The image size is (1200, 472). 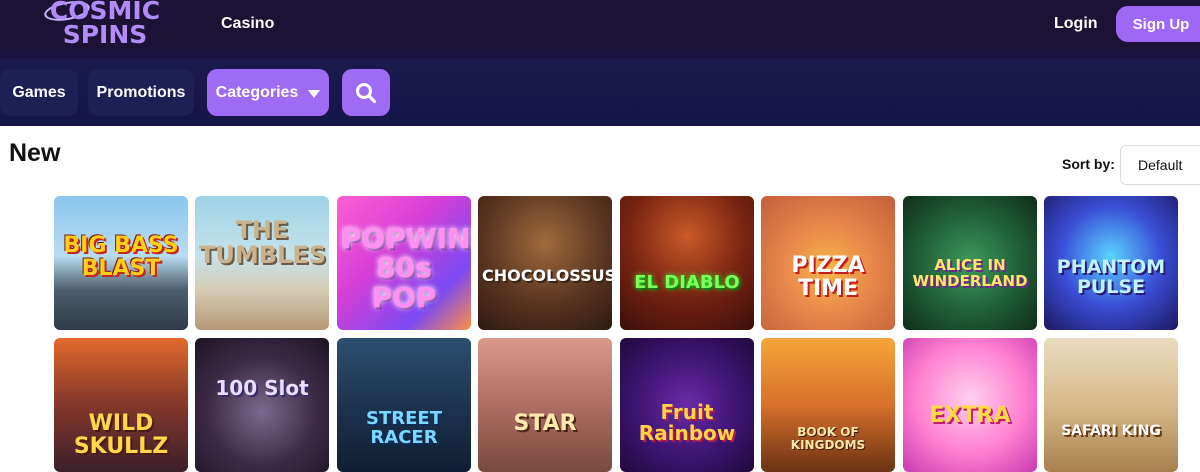 I want to click on promotions-tab-label: Promotions, so click(x=141, y=92).